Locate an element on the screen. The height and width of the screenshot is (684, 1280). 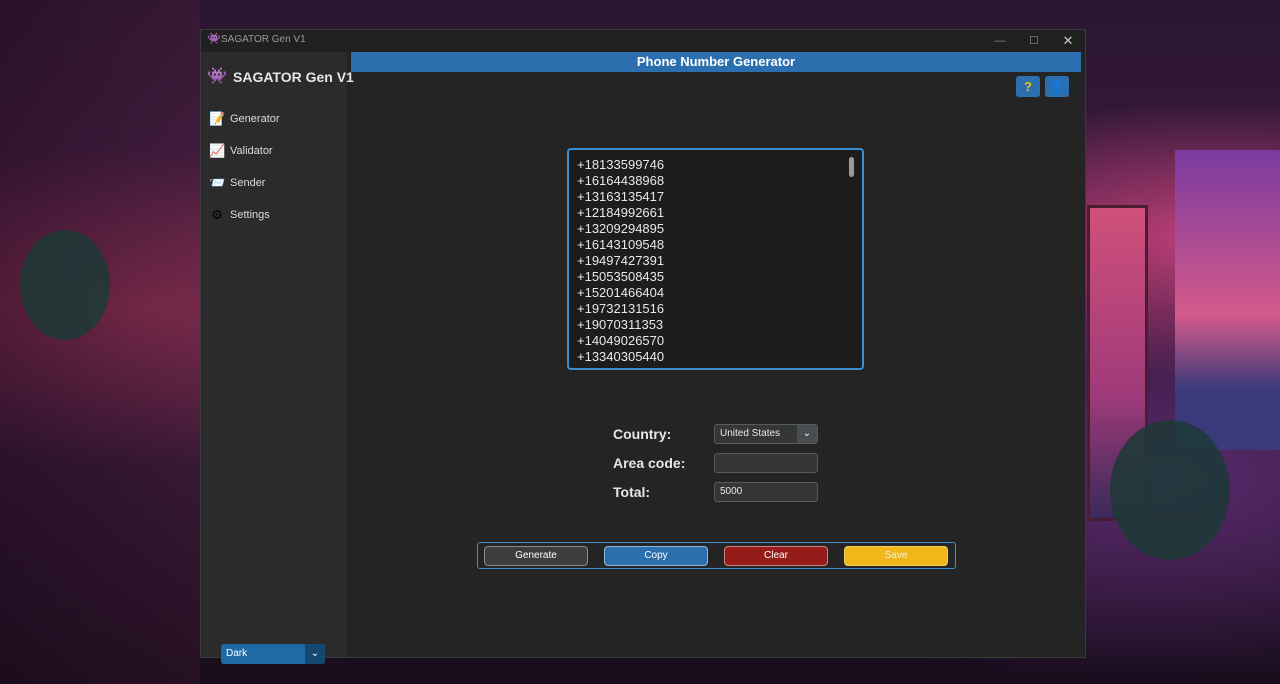
country-select-value: United States is located at coordinates (750, 433).